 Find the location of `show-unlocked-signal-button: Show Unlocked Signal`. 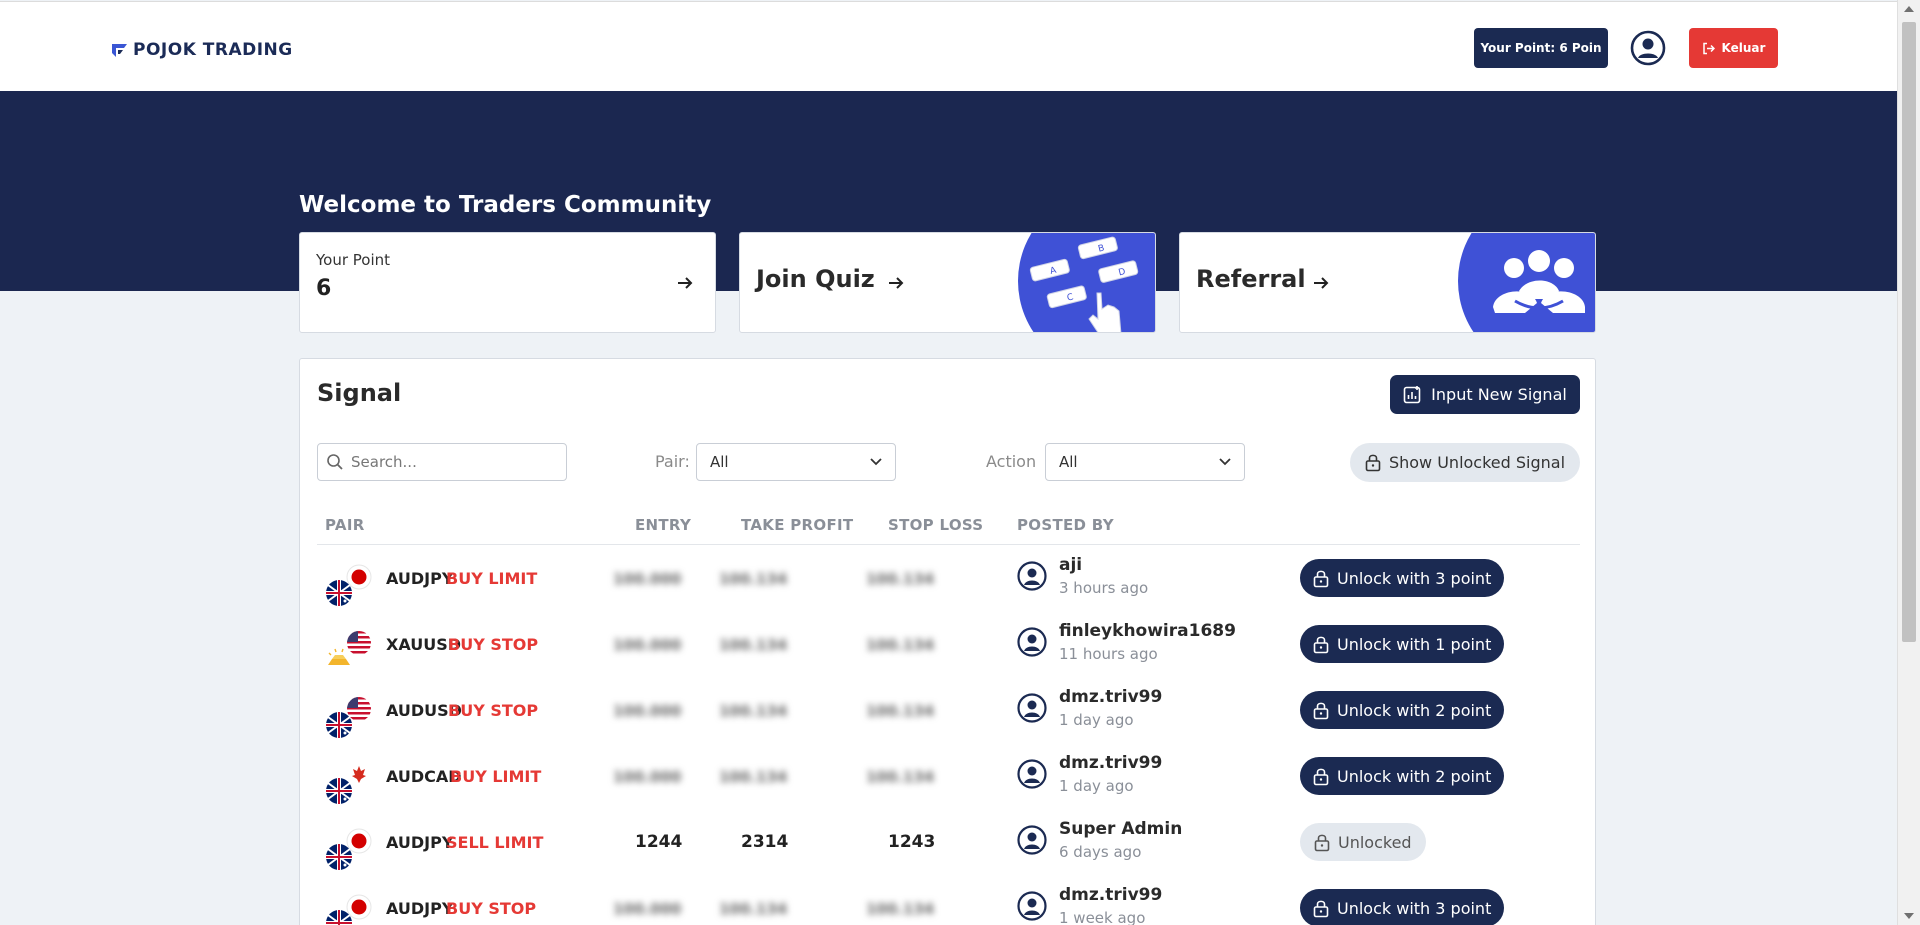

show-unlocked-signal-button: Show Unlocked Signal is located at coordinates (1465, 462).